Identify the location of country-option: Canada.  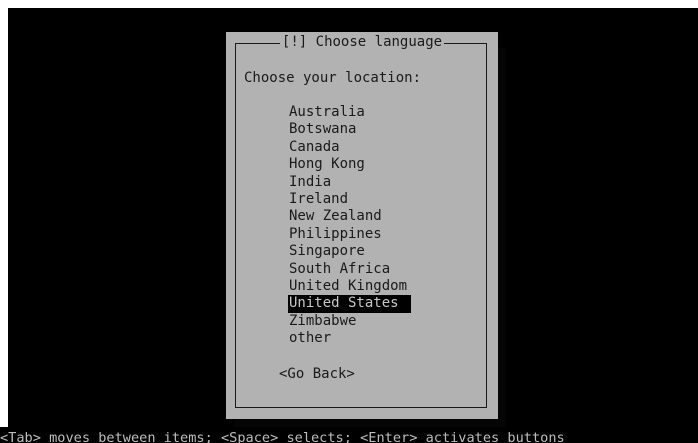
(368, 147).